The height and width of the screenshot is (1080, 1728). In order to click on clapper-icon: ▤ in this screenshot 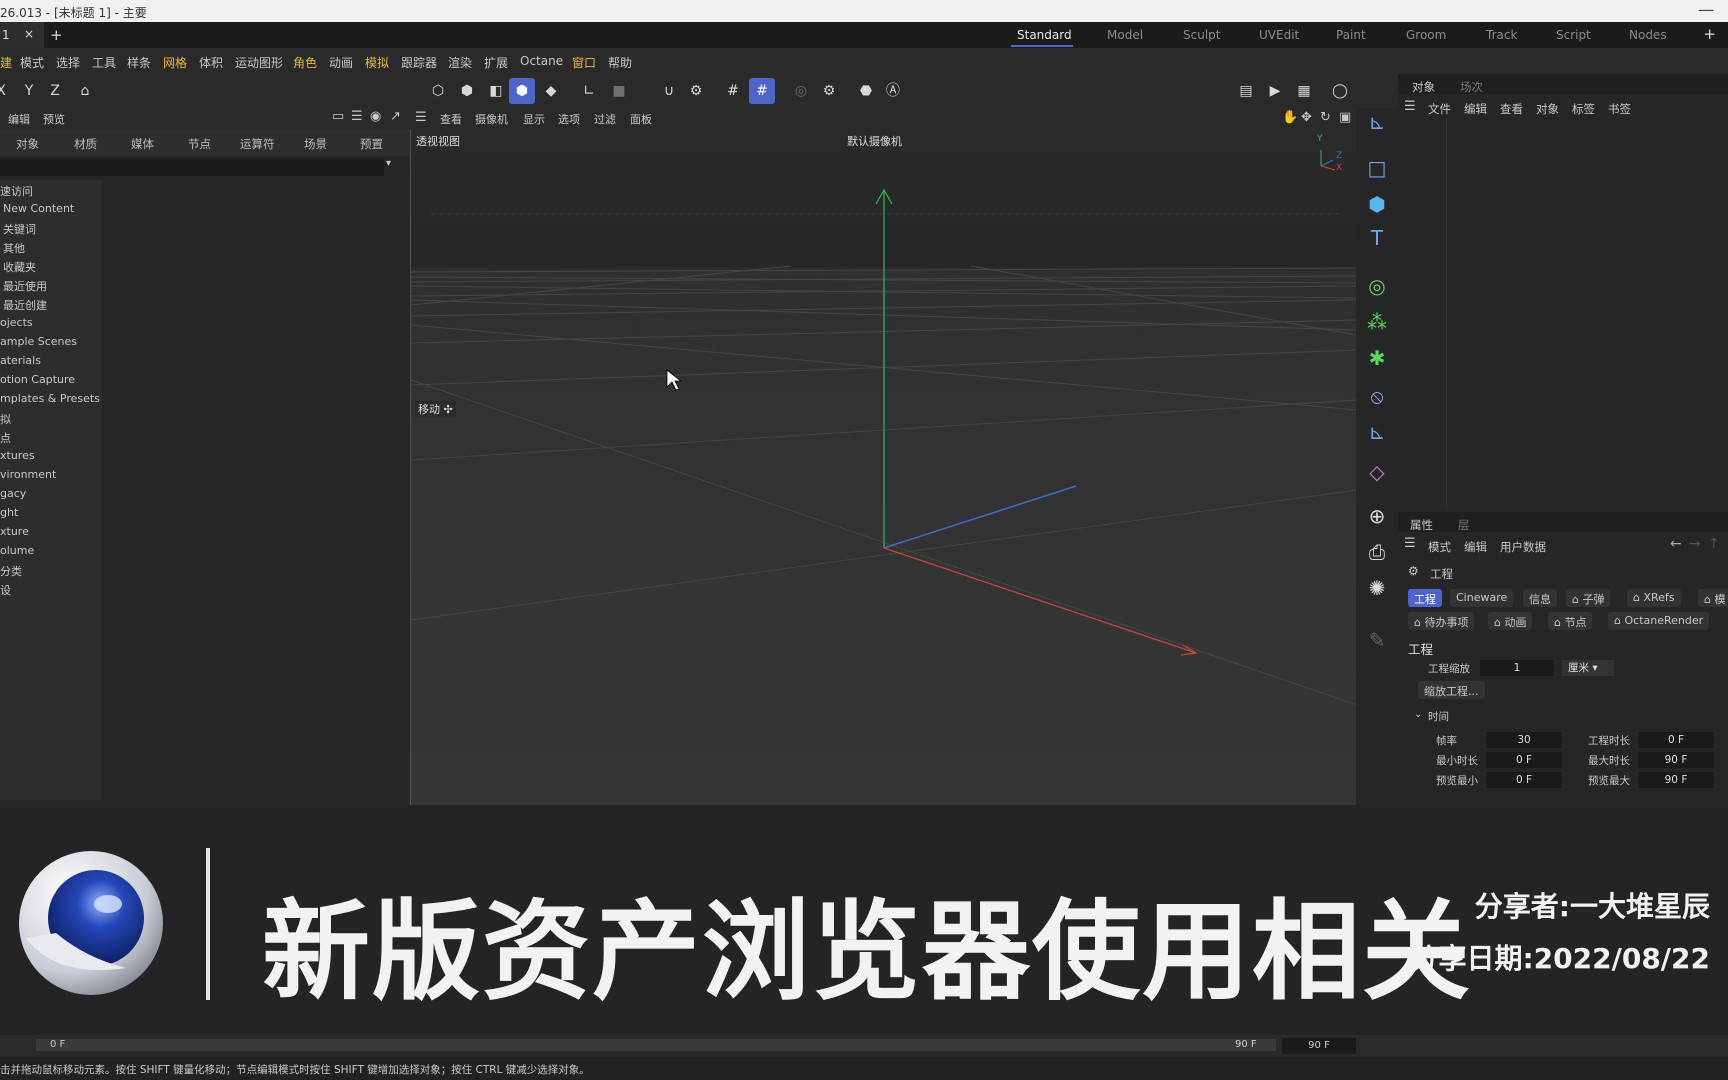, I will do `click(1246, 91)`.